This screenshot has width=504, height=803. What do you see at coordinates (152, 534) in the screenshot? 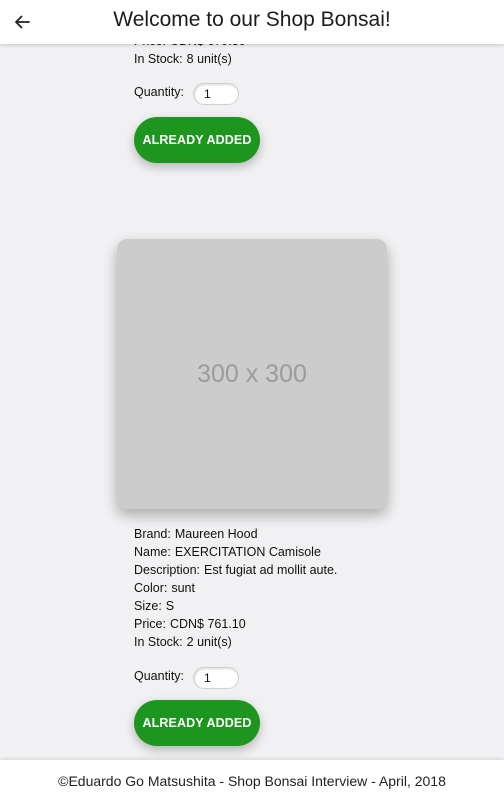
I see `brand-label: Brand:` at bounding box center [152, 534].